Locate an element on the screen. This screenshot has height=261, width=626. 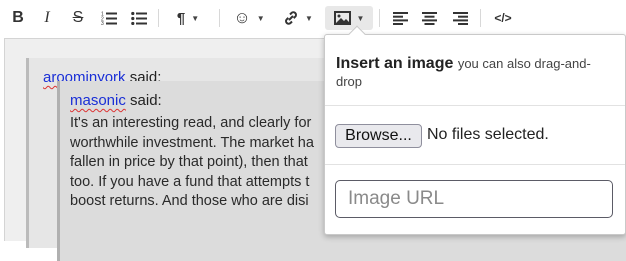
align-left-icon is located at coordinates (400, 18).